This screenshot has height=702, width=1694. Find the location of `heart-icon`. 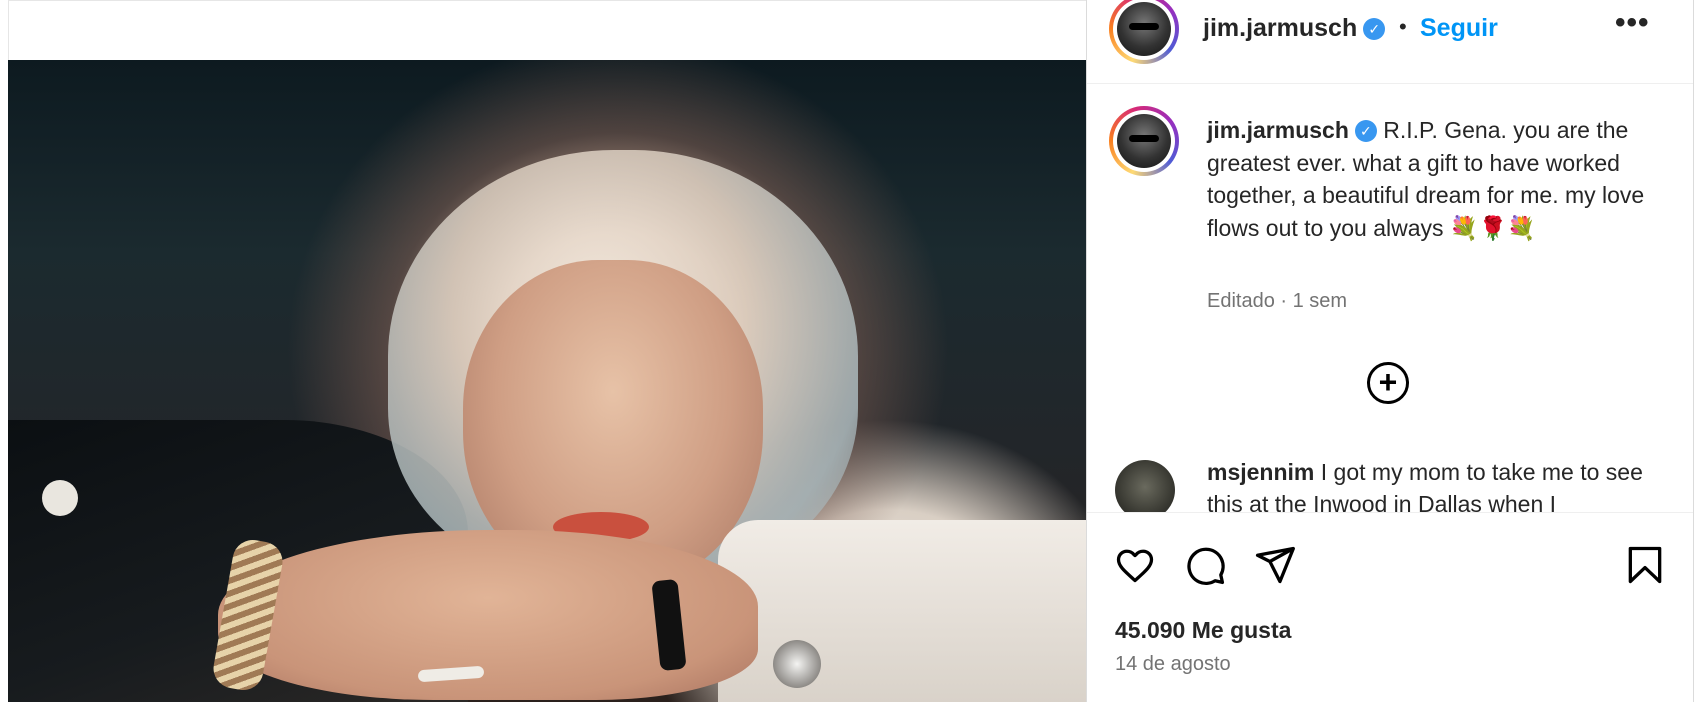

heart-icon is located at coordinates (1135, 565).